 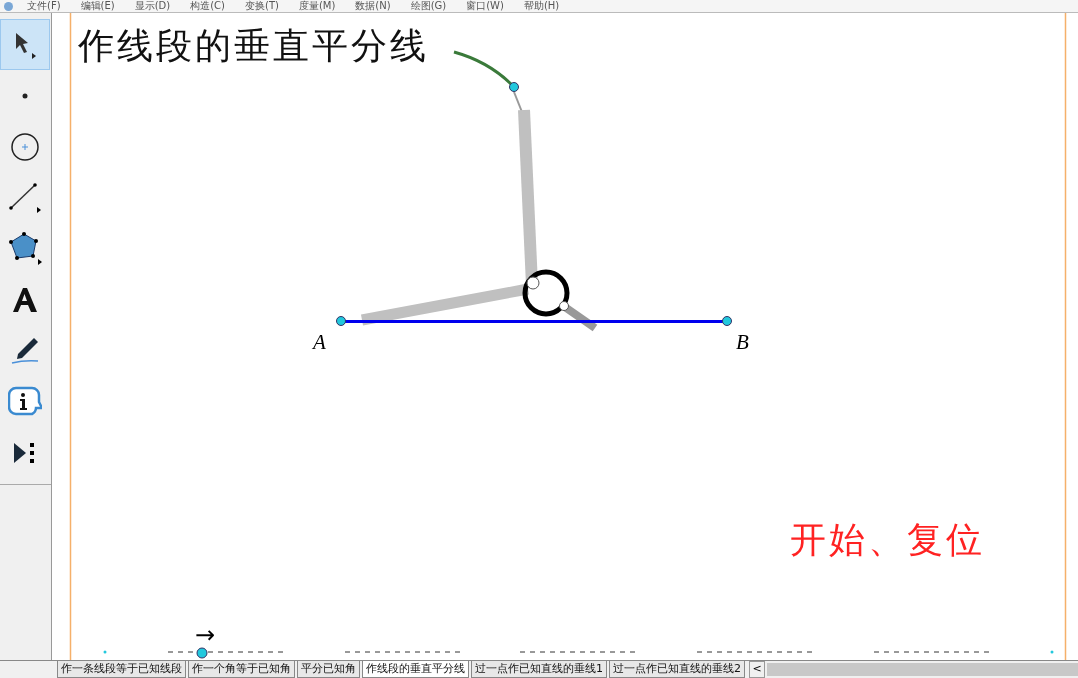 I want to click on menu-item: 编辑(E), so click(x=101, y=6).